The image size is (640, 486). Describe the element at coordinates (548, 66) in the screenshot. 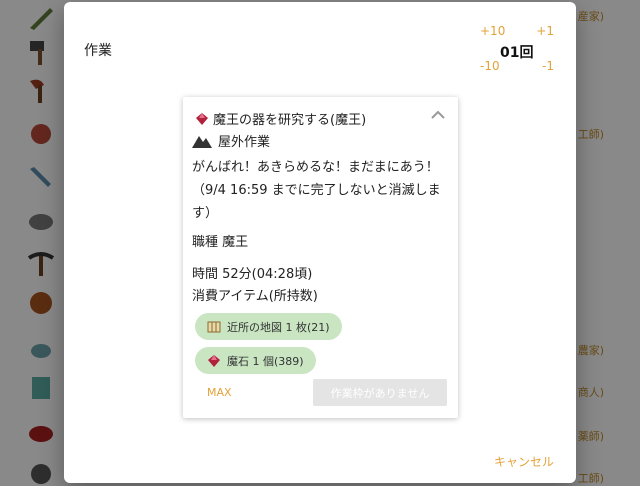

I see `minus-1-button: -1` at that location.